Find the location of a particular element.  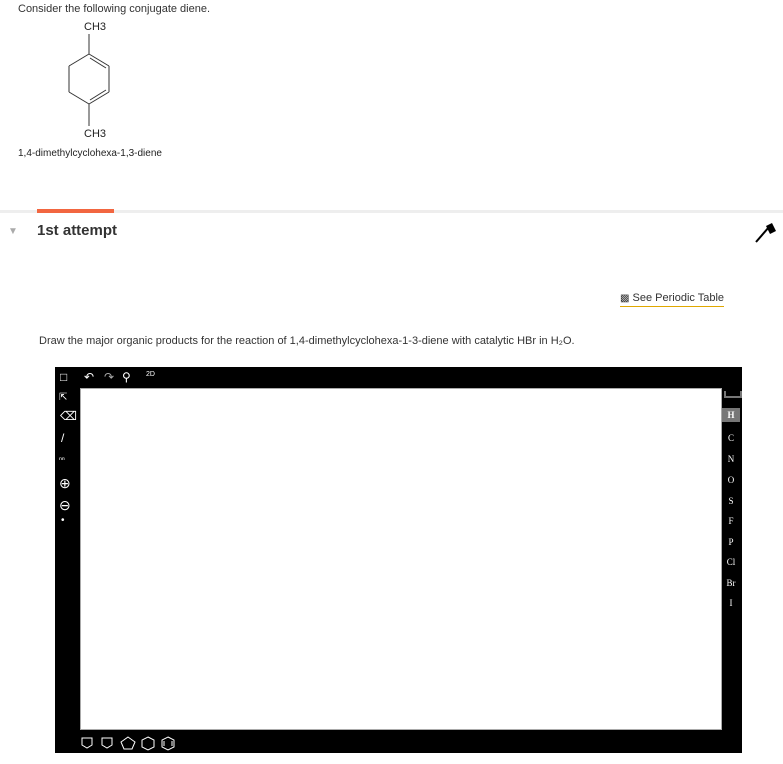

radical-icon: • is located at coordinates (63, 521).